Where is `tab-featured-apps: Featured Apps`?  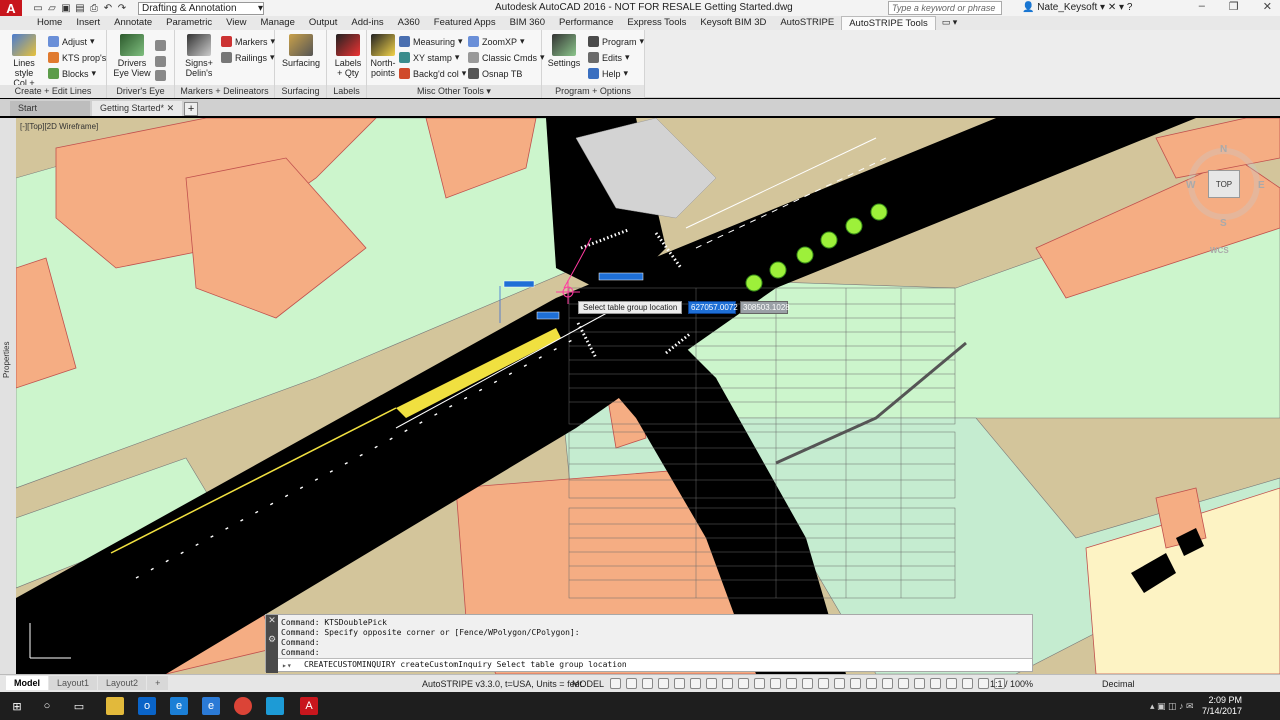 tab-featured-apps: Featured Apps is located at coordinates (465, 23).